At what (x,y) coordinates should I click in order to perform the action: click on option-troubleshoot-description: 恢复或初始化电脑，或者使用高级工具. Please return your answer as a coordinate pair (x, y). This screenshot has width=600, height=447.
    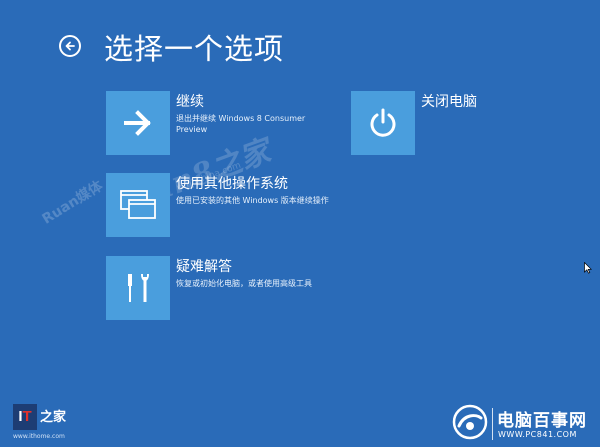
    Looking at the image, I should click on (244, 283).